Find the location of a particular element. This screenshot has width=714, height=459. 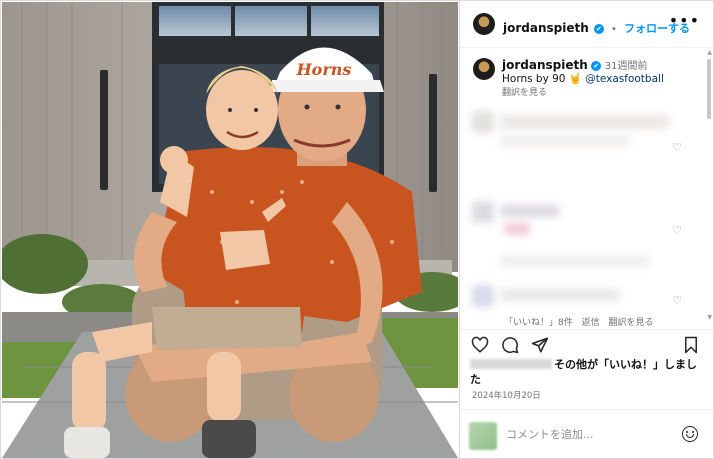

likes-summary: その他が「いいね！」しました is located at coordinates (588, 372).